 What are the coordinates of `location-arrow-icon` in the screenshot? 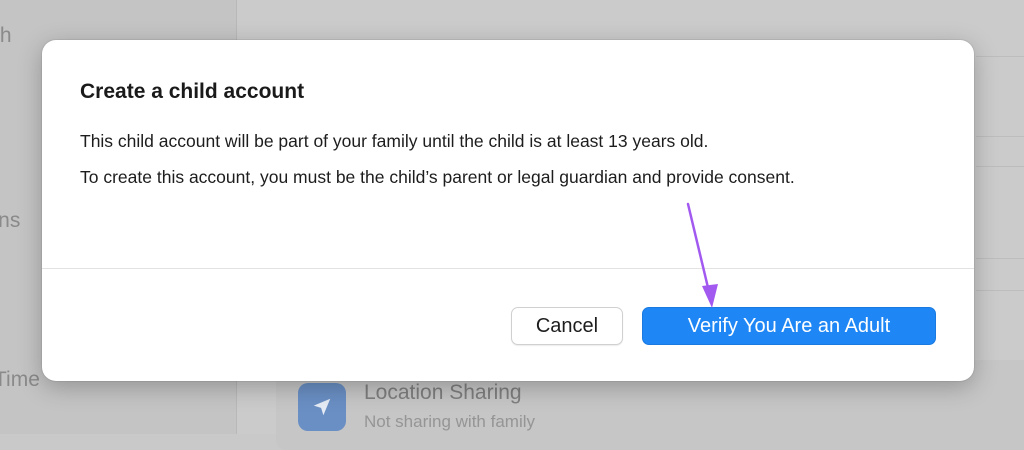 It's located at (322, 407).